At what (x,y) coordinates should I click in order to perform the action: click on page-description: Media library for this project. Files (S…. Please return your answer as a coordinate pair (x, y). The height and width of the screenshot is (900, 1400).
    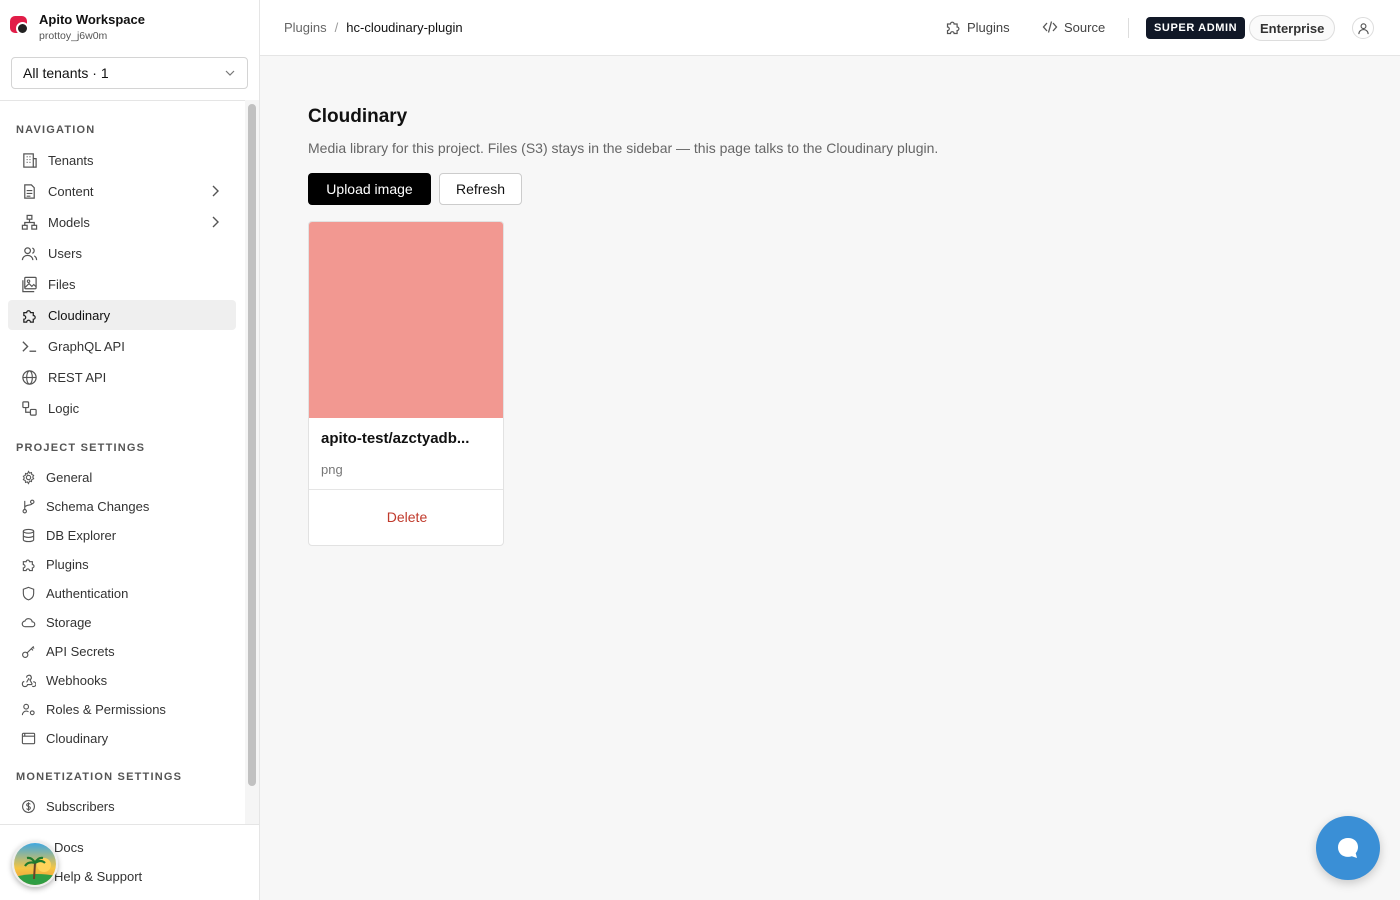
    Looking at the image, I should click on (623, 148).